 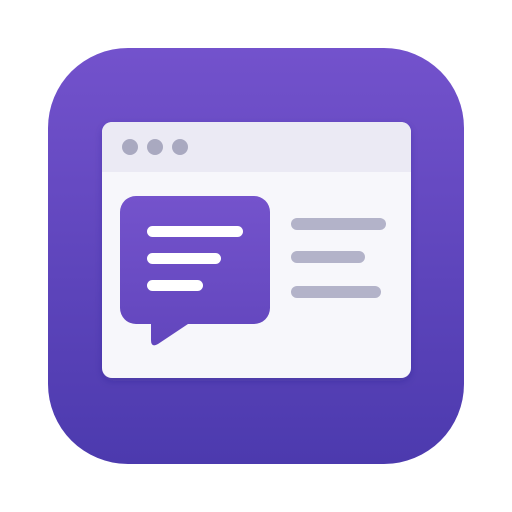 What do you see at coordinates (195, 271) in the screenshot?
I see `chat-bubble-icon` at bounding box center [195, 271].